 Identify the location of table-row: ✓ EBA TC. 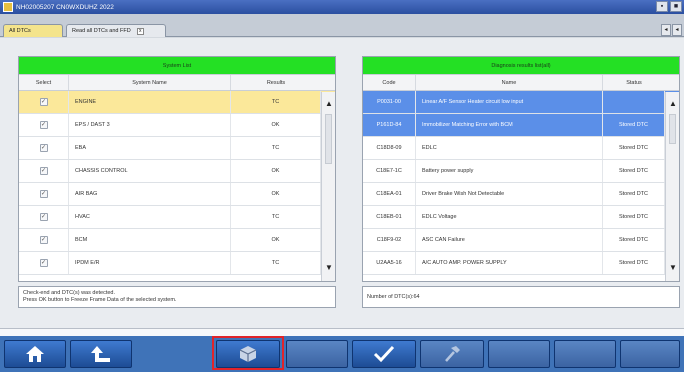
(177, 148).